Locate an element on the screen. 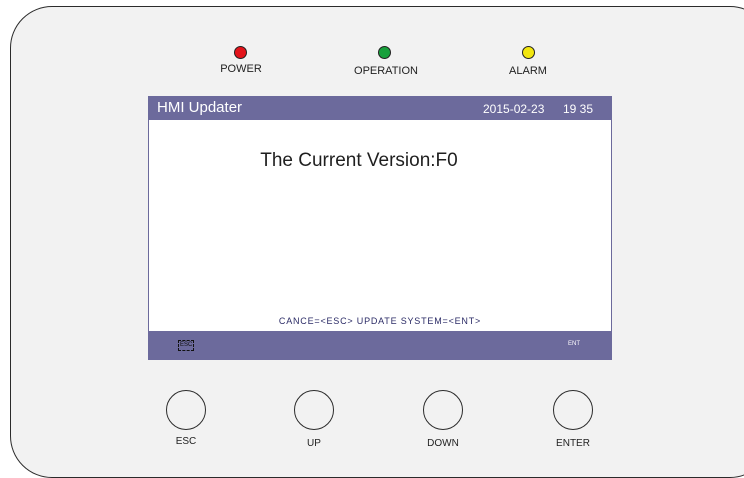 This screenshot has width=744, height=478. operation-led-icon is located at coordinates (384, 52).